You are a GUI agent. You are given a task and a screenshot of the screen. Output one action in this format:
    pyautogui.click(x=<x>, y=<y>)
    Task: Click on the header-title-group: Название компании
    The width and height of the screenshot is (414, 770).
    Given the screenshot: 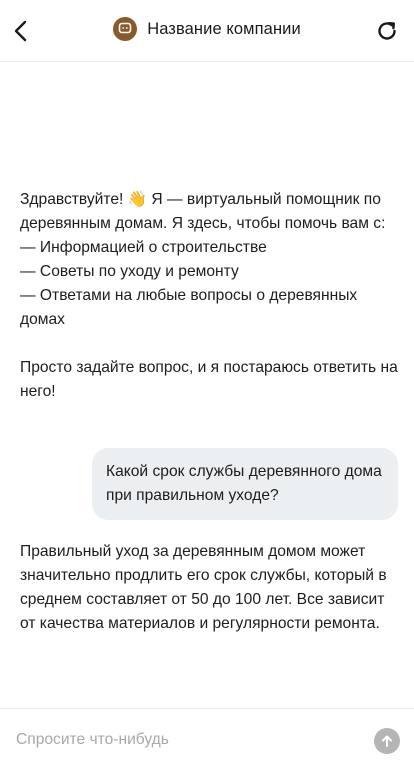 What is the action you would take?
    pyautogui.click(x=207, y=29)
    